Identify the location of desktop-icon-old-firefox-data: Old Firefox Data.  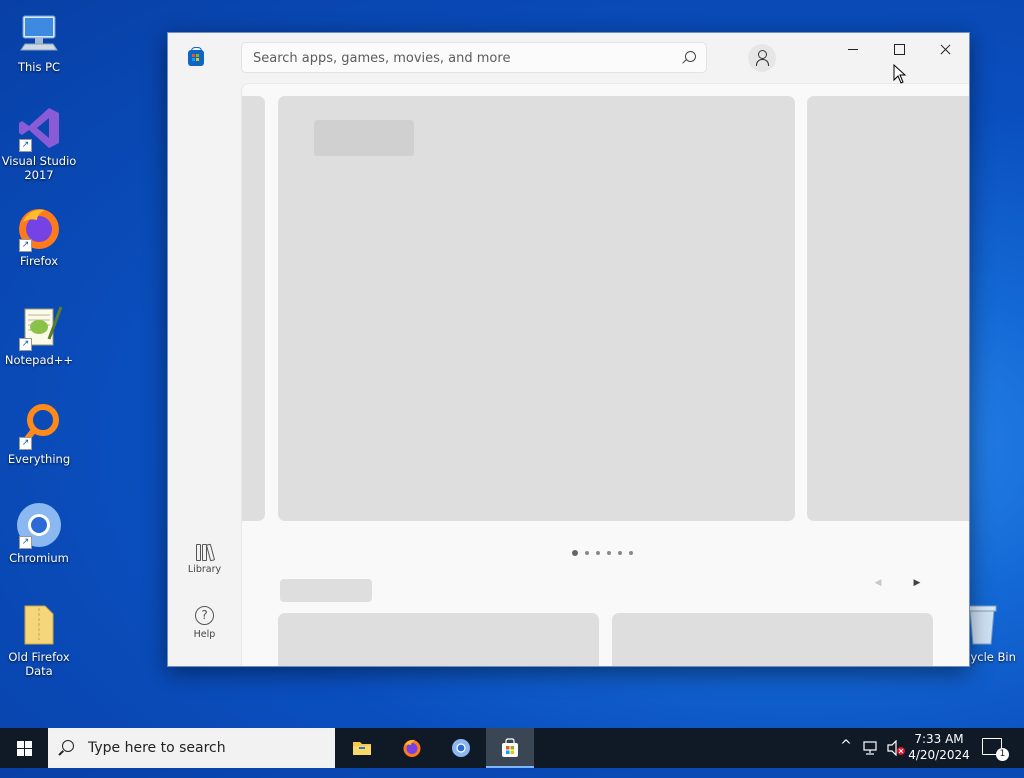
(39, 639).